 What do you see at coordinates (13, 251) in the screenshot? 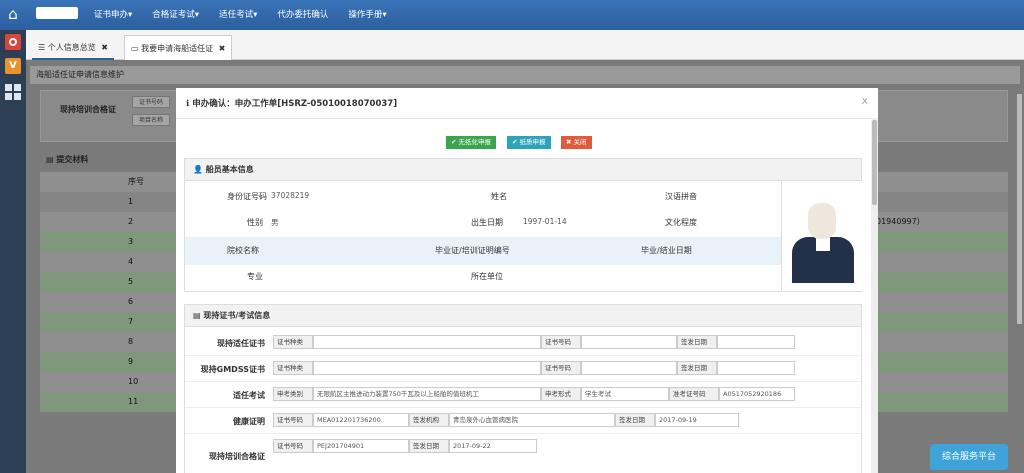
I see `left-sidebar: V` at bounding box center [13, 251].